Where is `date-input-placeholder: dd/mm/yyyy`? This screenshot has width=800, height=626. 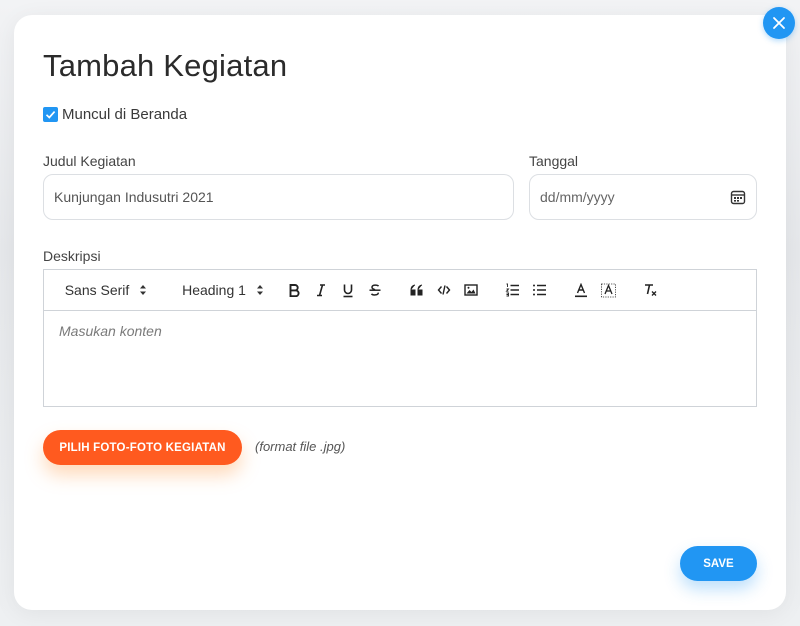
date-input-placeholder: dd/mm/yyyy is located at coordinates (577, 197).